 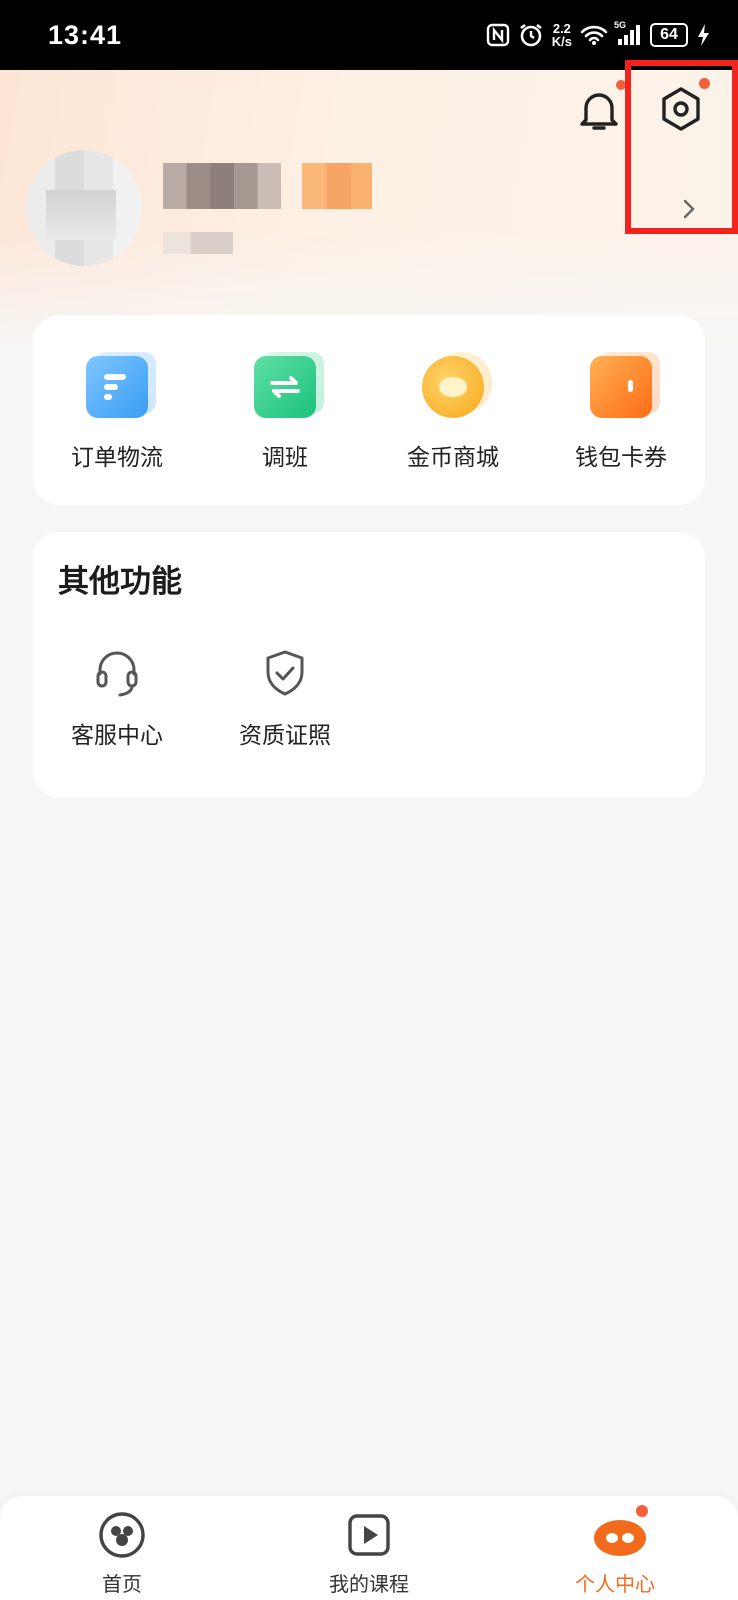 I want to click on quick-action-swap-class: 调班, so click(x=285, y=412).